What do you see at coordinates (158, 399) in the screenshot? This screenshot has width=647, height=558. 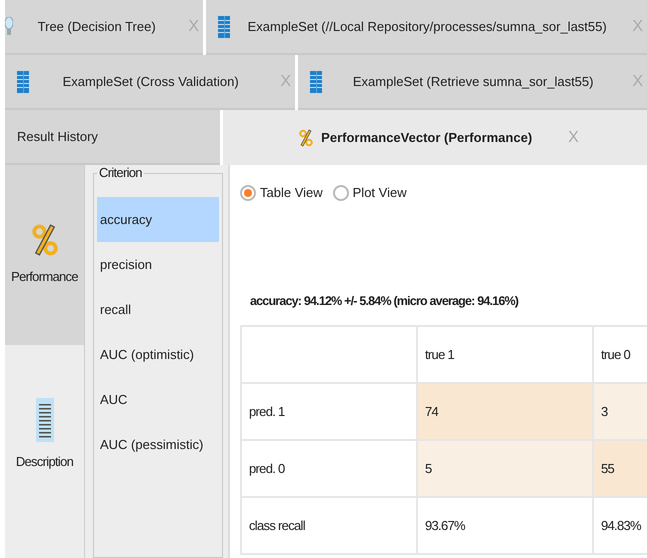 I see `criterion-item: AUC` at bounding box center [158, 399].